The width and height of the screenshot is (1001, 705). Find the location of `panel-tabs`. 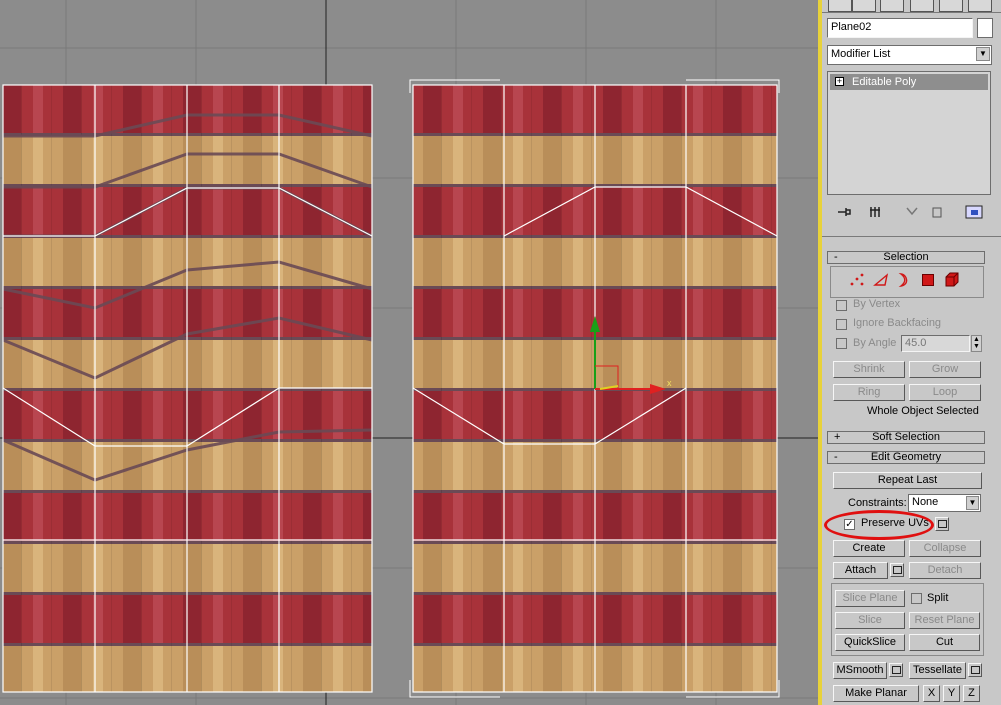

panel-tabs is located at coordinates (911, 6).